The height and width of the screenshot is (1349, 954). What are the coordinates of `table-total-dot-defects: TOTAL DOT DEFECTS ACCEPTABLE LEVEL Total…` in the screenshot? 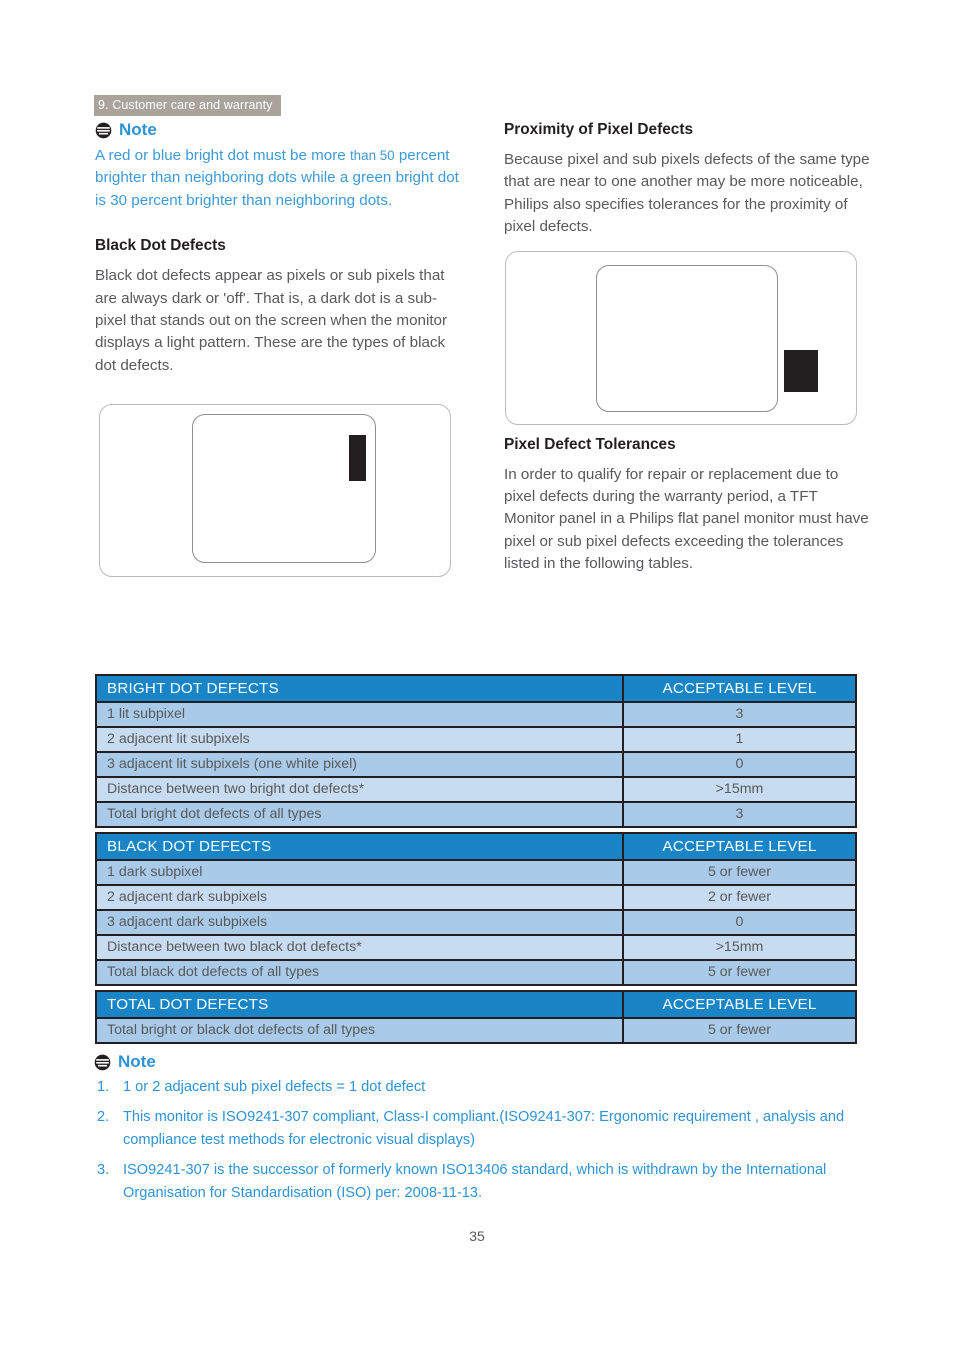 It's located at (476, 1017).